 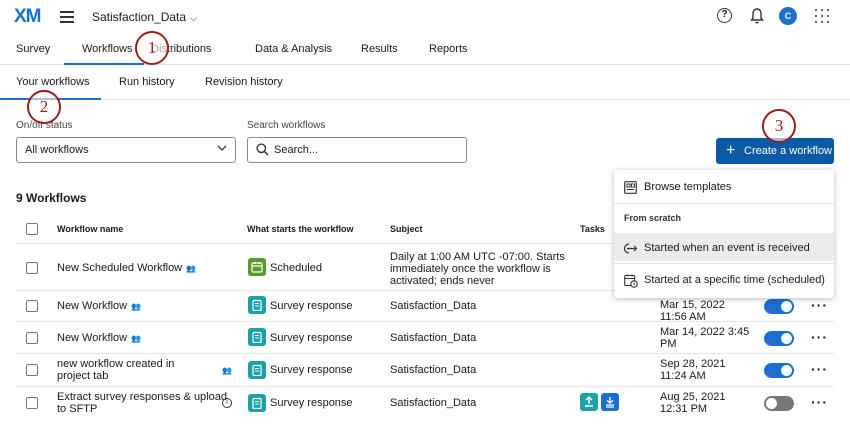 I want to click on column-header-trigger: What starts the workflow, so click(x=300, y=229).